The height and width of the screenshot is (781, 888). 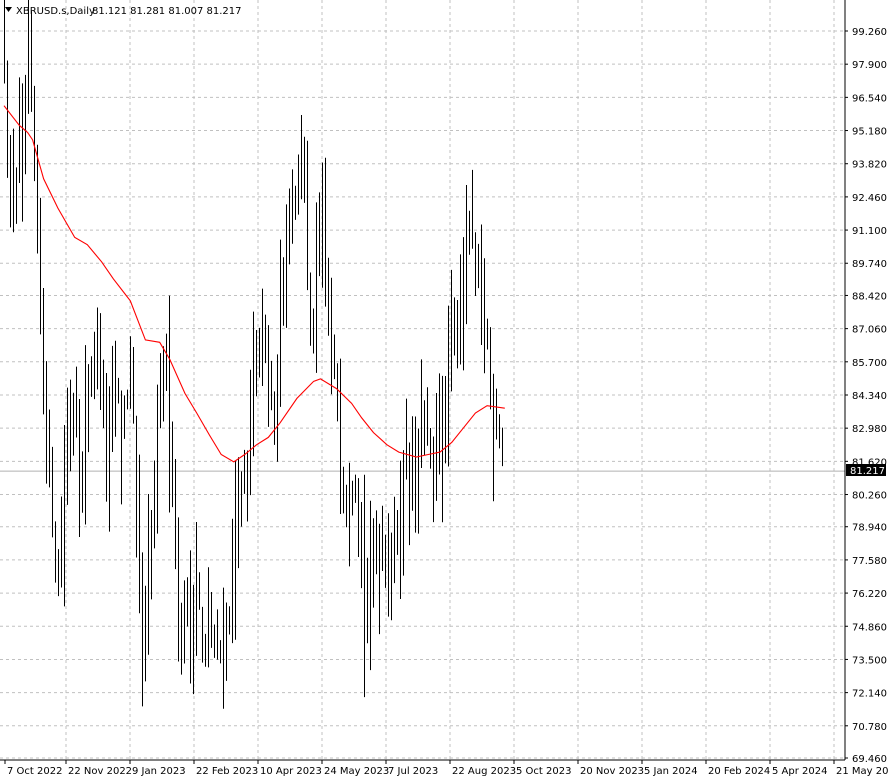 I want to click on x-tick-label: 7 Oct 2022, so click(x=34, y=771).